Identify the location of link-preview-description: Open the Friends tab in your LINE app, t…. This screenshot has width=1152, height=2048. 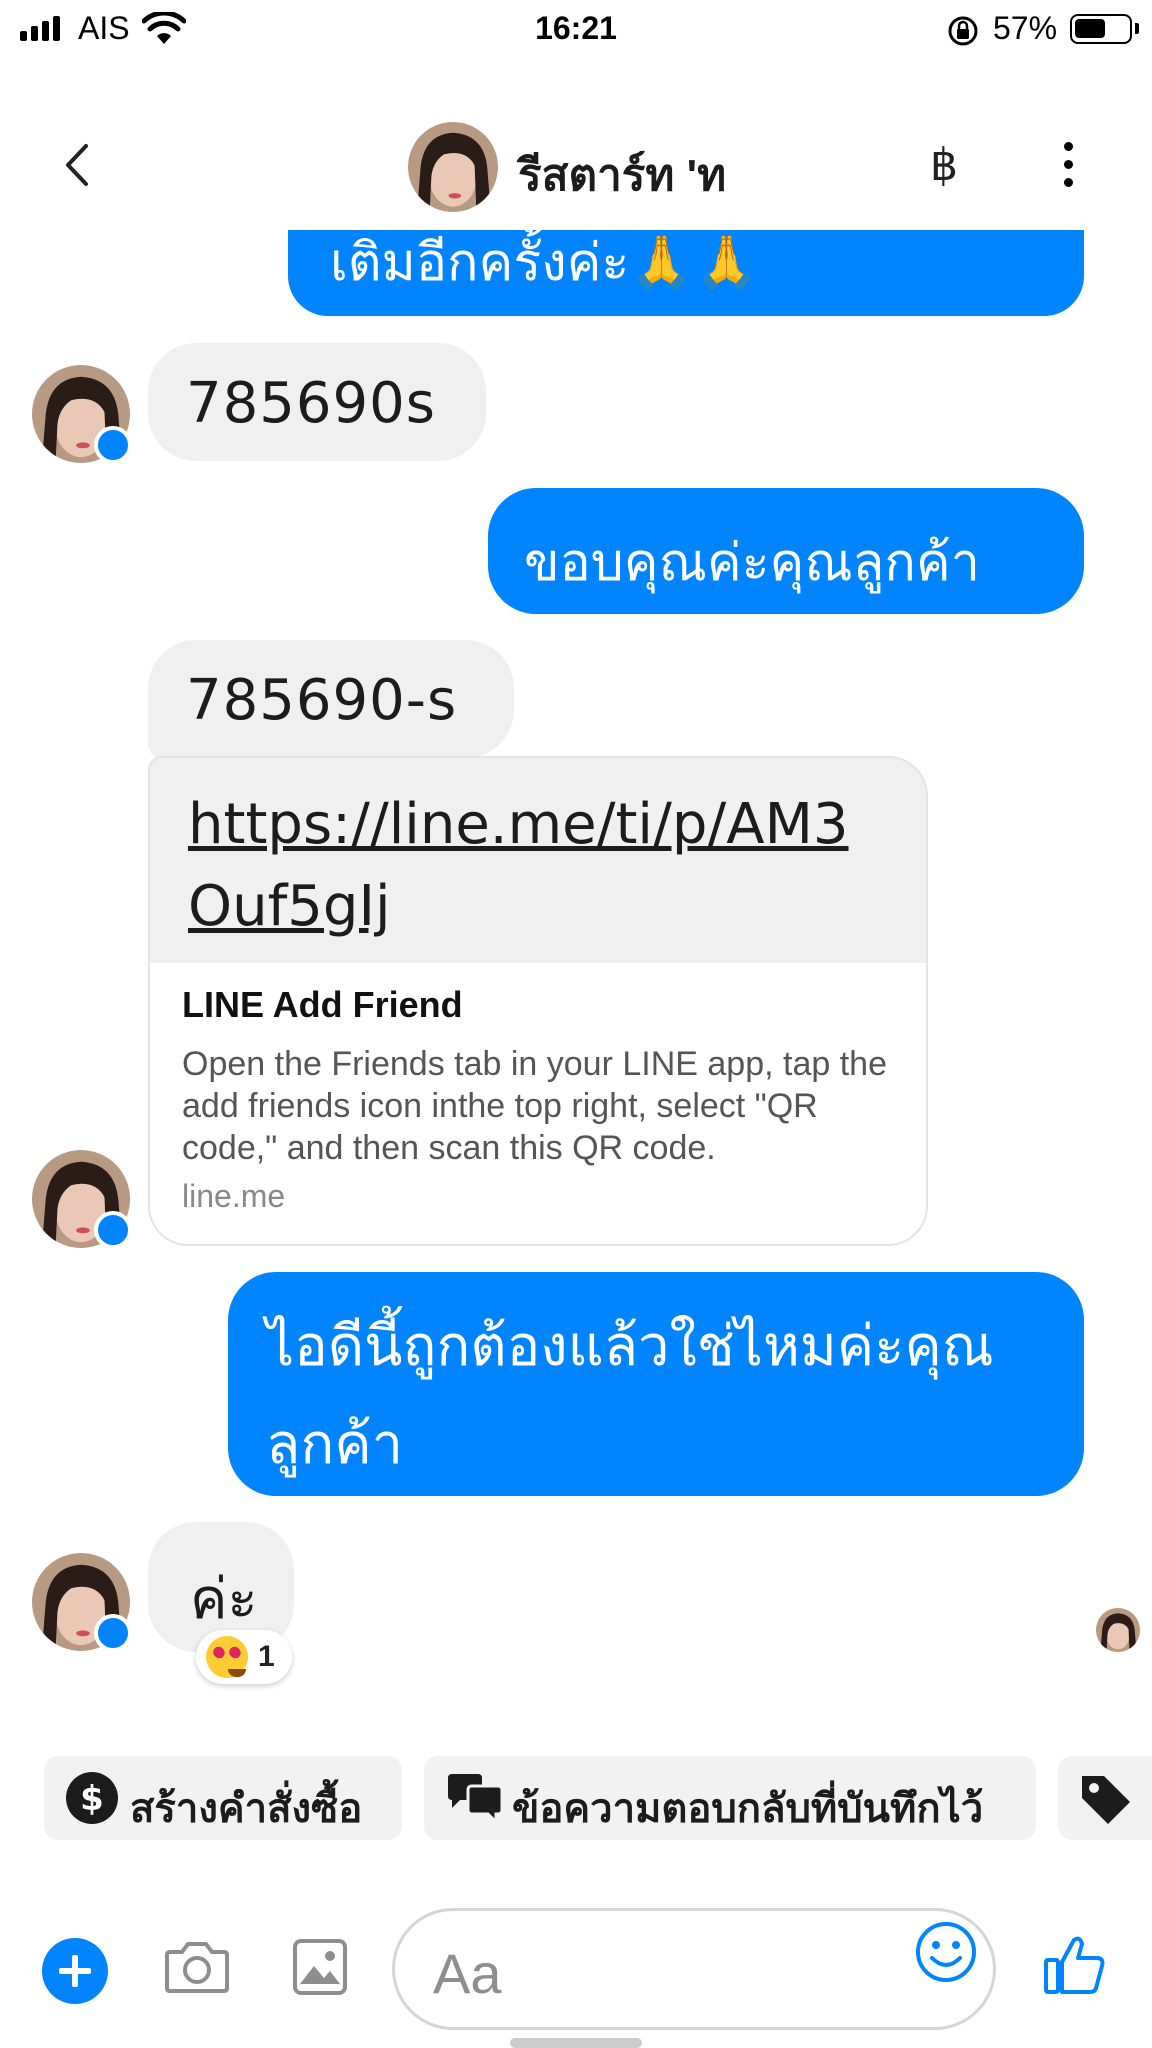
(534, 1106).